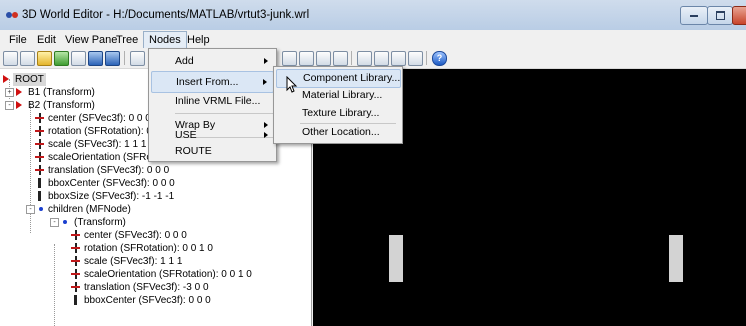  What do you see at coordinates (381, 58) in the screenshot?
I see `collapse-icon` at bounding box center [381, 58].